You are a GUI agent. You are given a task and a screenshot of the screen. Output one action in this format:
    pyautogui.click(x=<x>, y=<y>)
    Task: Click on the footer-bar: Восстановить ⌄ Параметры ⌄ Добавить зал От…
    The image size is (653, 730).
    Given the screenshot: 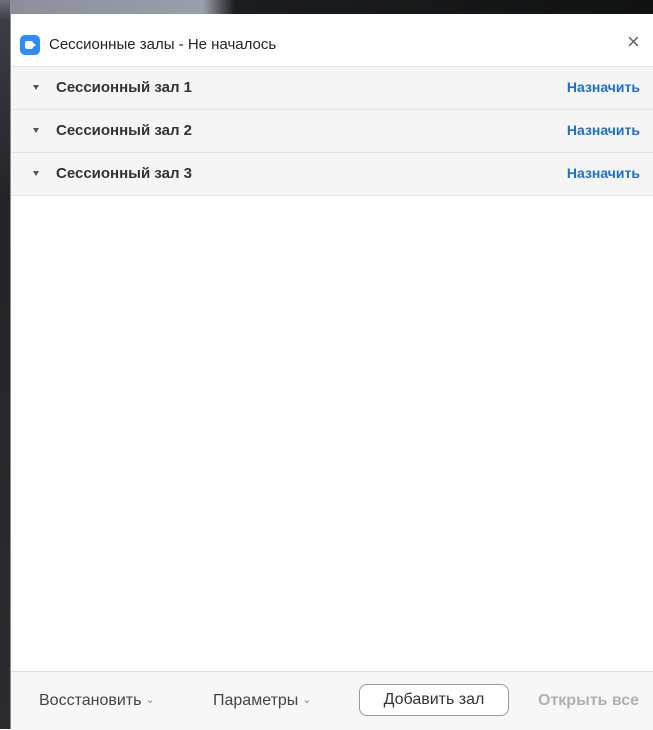 What is the action you would take?
    pyautogui.click(x=332, y=700)
    